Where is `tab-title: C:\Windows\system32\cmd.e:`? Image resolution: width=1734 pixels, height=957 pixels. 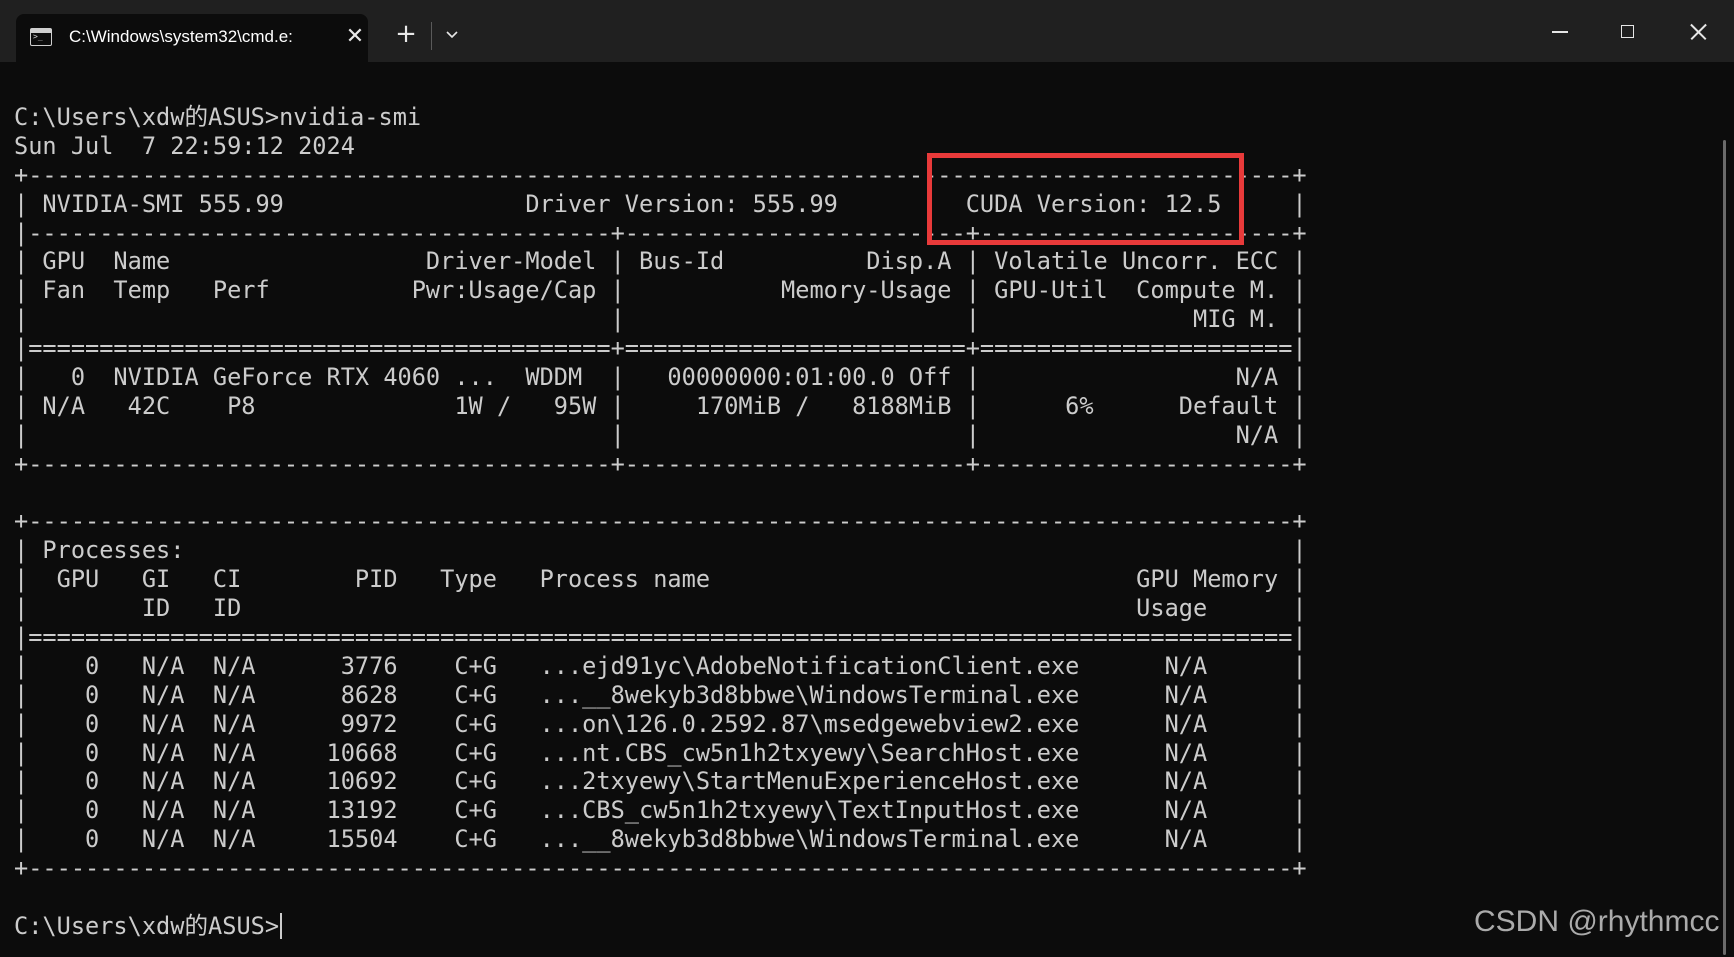
tab-title: C:\Windows\system32\cmd.e: is located at coordinates (181, 36).